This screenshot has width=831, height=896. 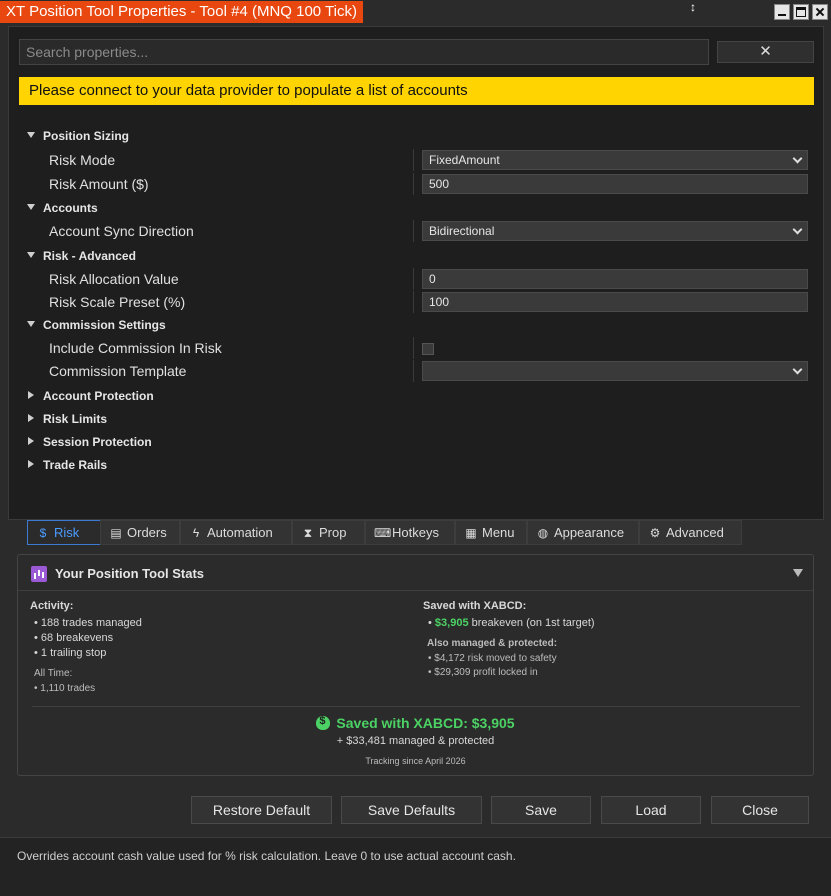 What do you see at coordinates (147, 532) in the screenshot?
I see `tab-label: Orders` at bounding box center [147, 532].